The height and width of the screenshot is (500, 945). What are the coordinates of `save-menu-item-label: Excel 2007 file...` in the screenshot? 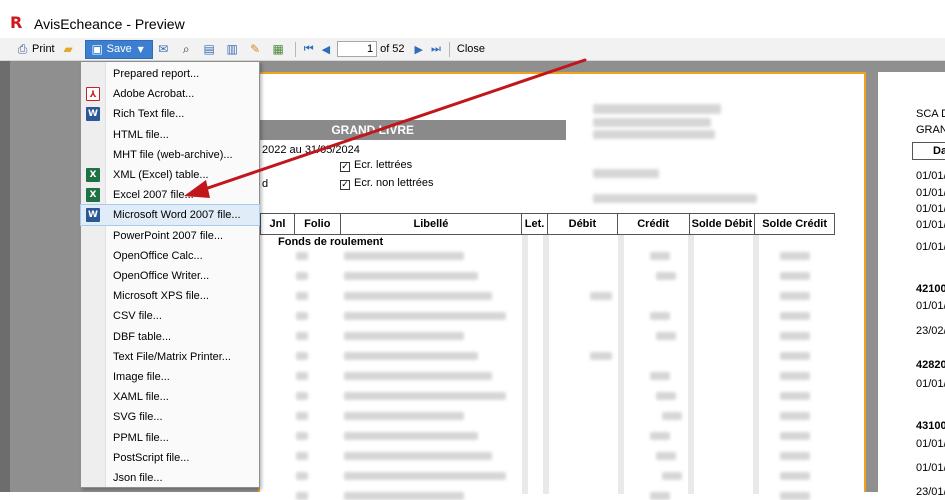 It's located at (153, 195).